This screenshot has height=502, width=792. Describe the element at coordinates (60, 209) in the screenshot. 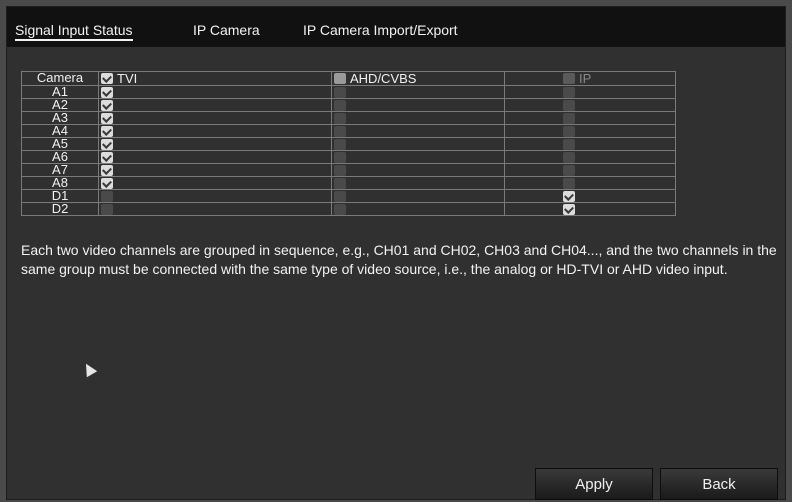

I see `camera-name-cell: D2` at that location.